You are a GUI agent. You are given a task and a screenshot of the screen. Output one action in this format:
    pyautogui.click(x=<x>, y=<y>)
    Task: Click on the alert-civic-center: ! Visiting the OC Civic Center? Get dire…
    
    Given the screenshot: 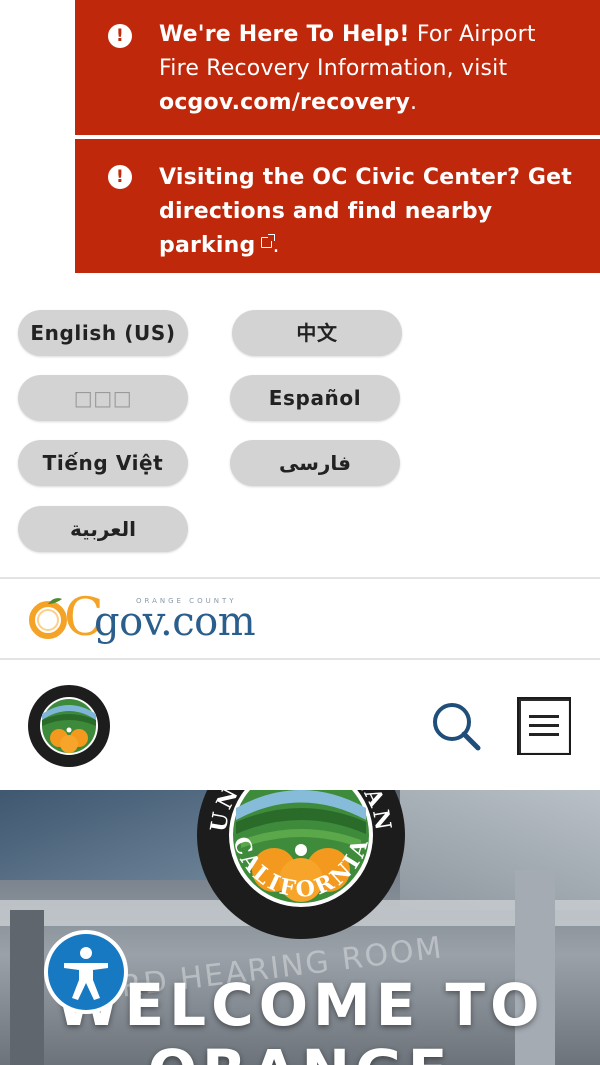 What is the action you would take?
    pyautogui.click(x=337, y=206)
    